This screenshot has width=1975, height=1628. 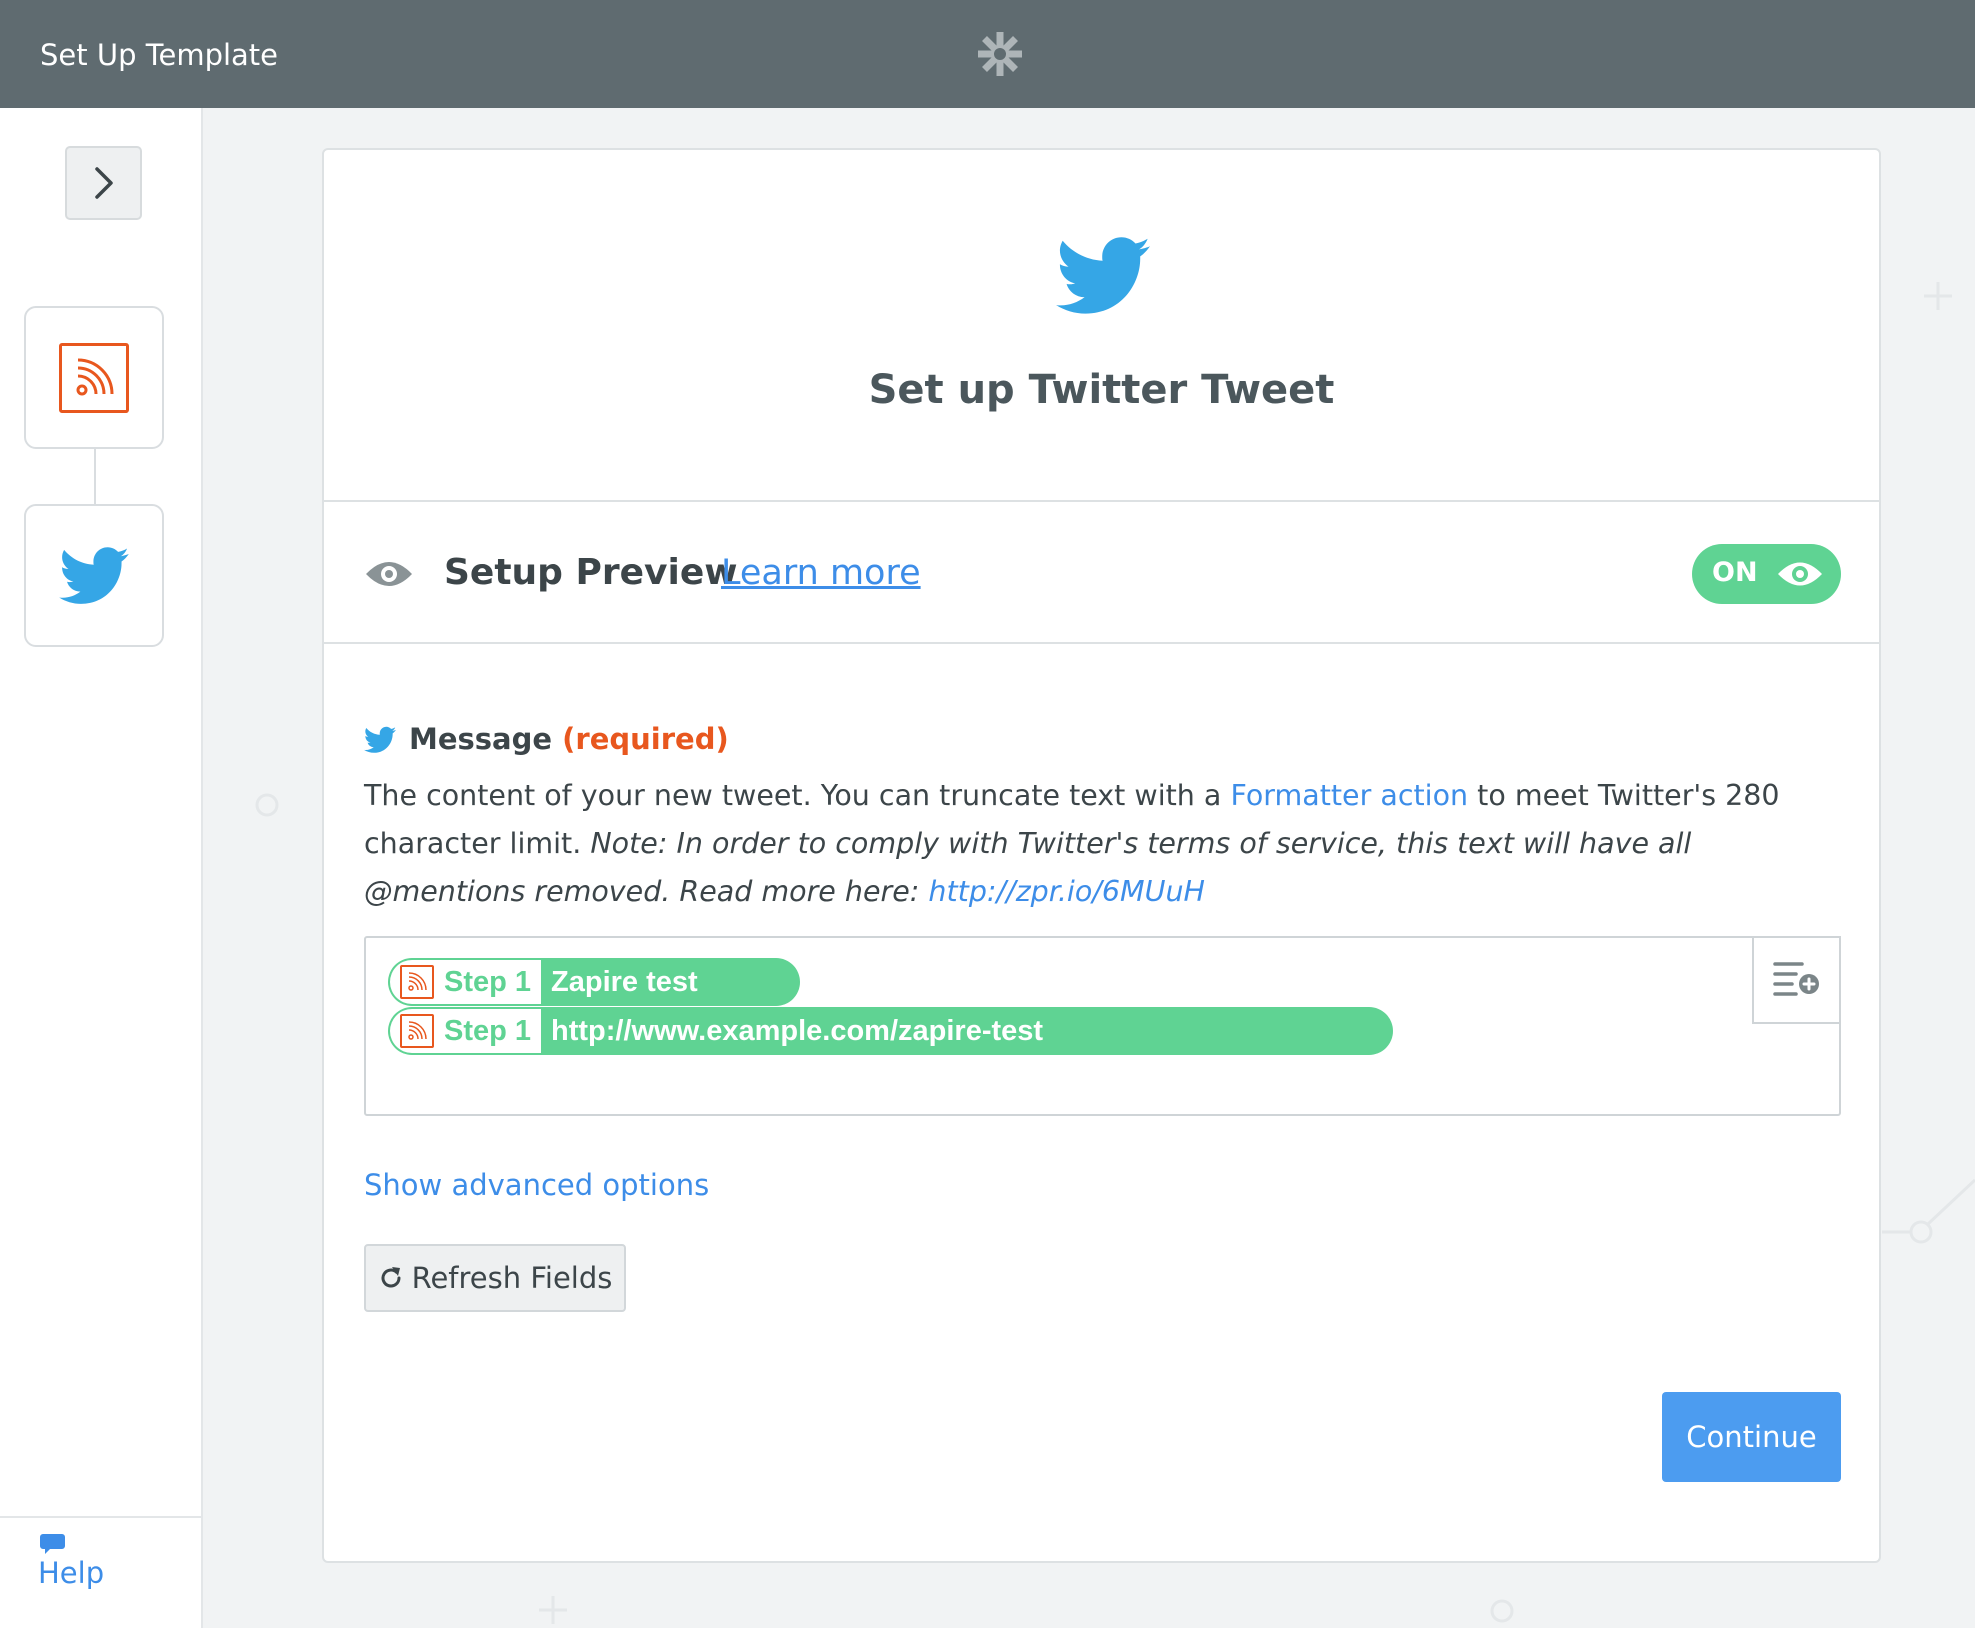 I want to click on required-marker: (required), so click(x=645, y=739).